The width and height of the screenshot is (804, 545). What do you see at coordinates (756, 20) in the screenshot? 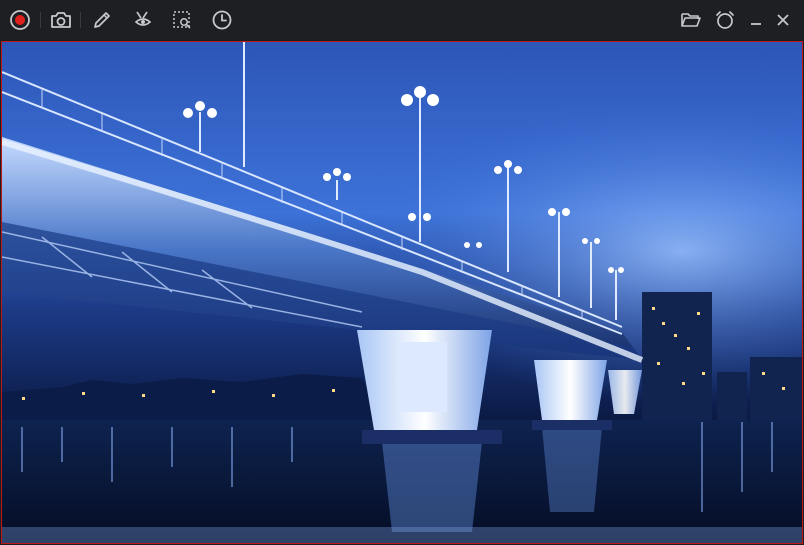
I see `minimize-button` at bounding box center [756, 20].